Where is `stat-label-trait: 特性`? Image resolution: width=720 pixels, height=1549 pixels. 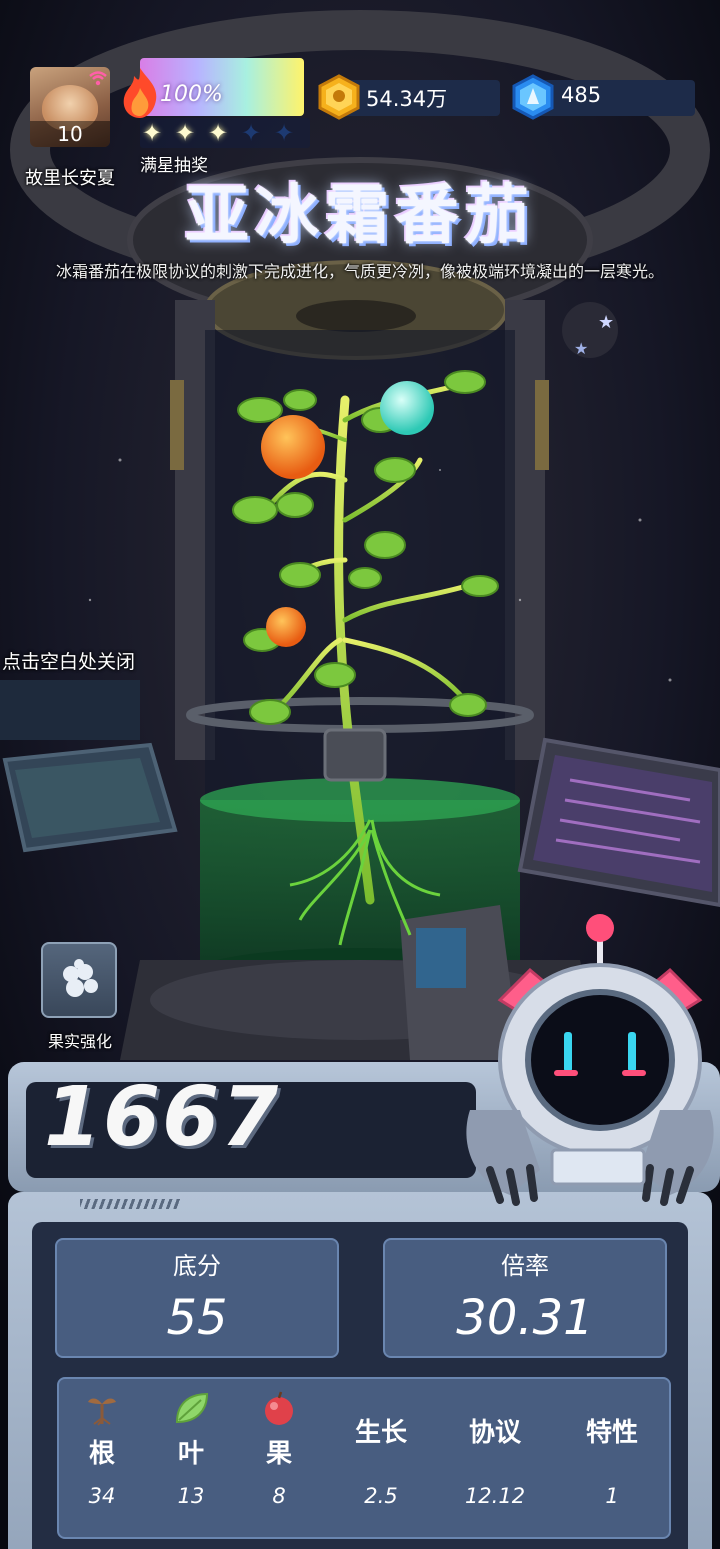
stat-label-trait: 特性 is located at coordinates (611, 1433).